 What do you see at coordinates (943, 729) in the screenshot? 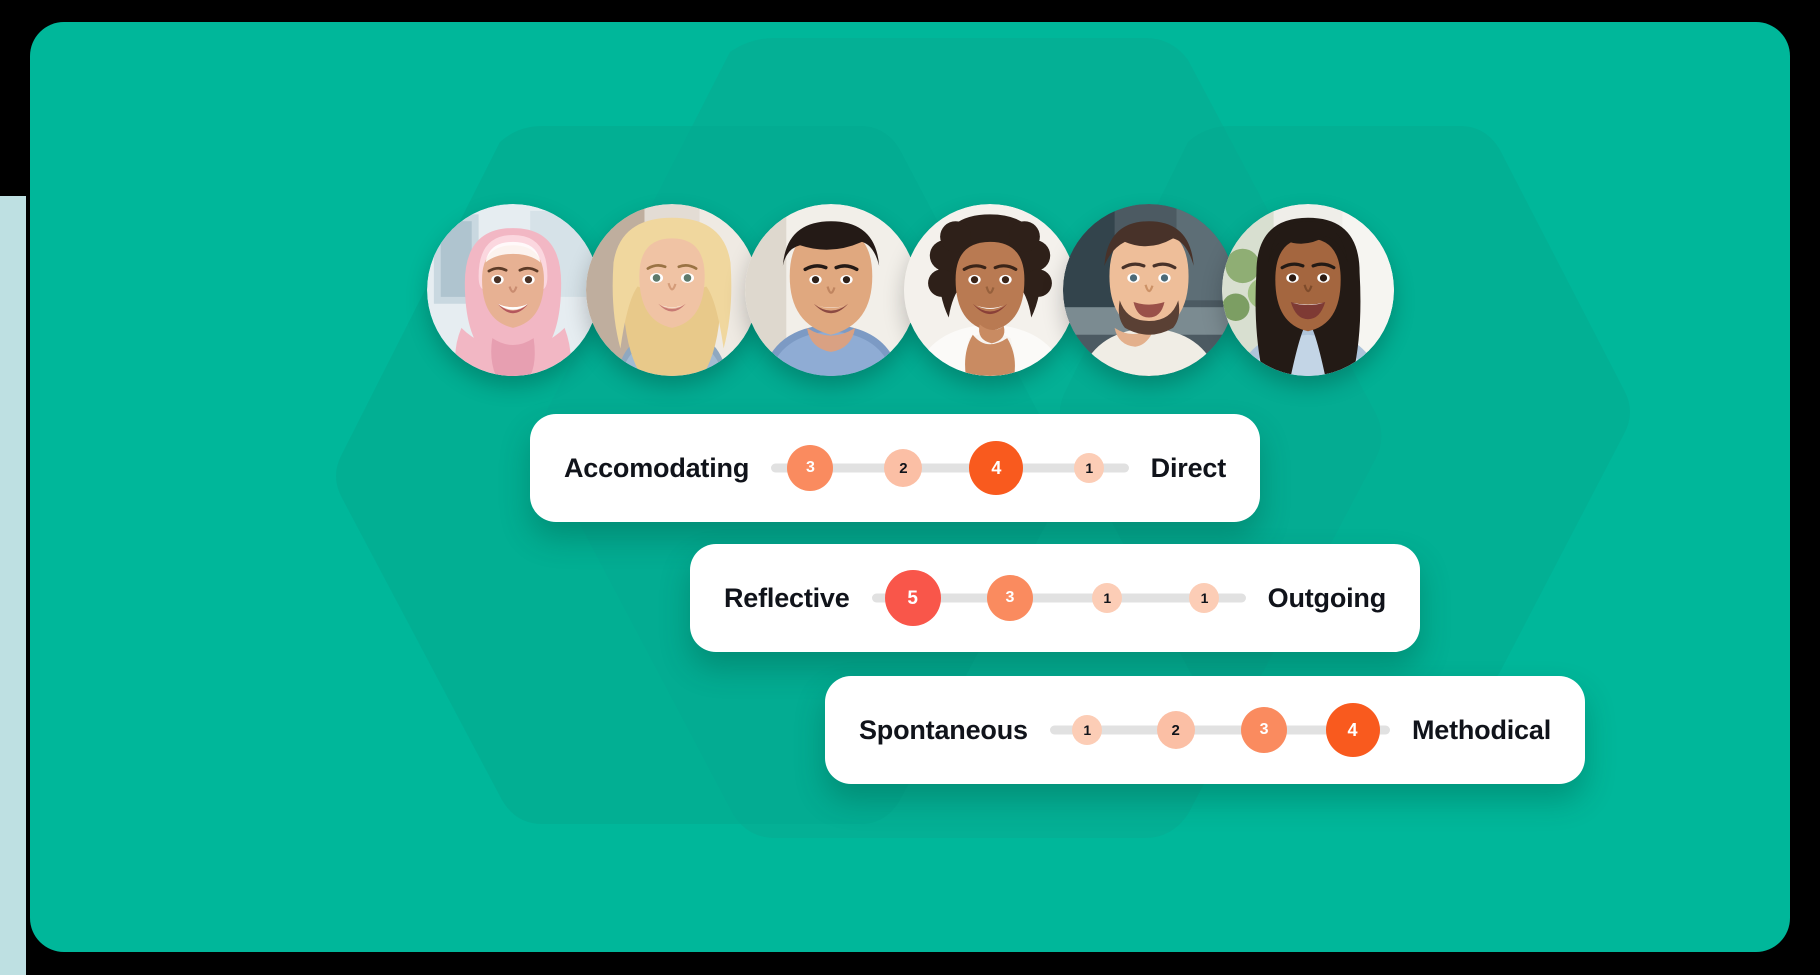
I see `spectrum-left-label-2: Spontaneous` at bounding box center [943, 729].